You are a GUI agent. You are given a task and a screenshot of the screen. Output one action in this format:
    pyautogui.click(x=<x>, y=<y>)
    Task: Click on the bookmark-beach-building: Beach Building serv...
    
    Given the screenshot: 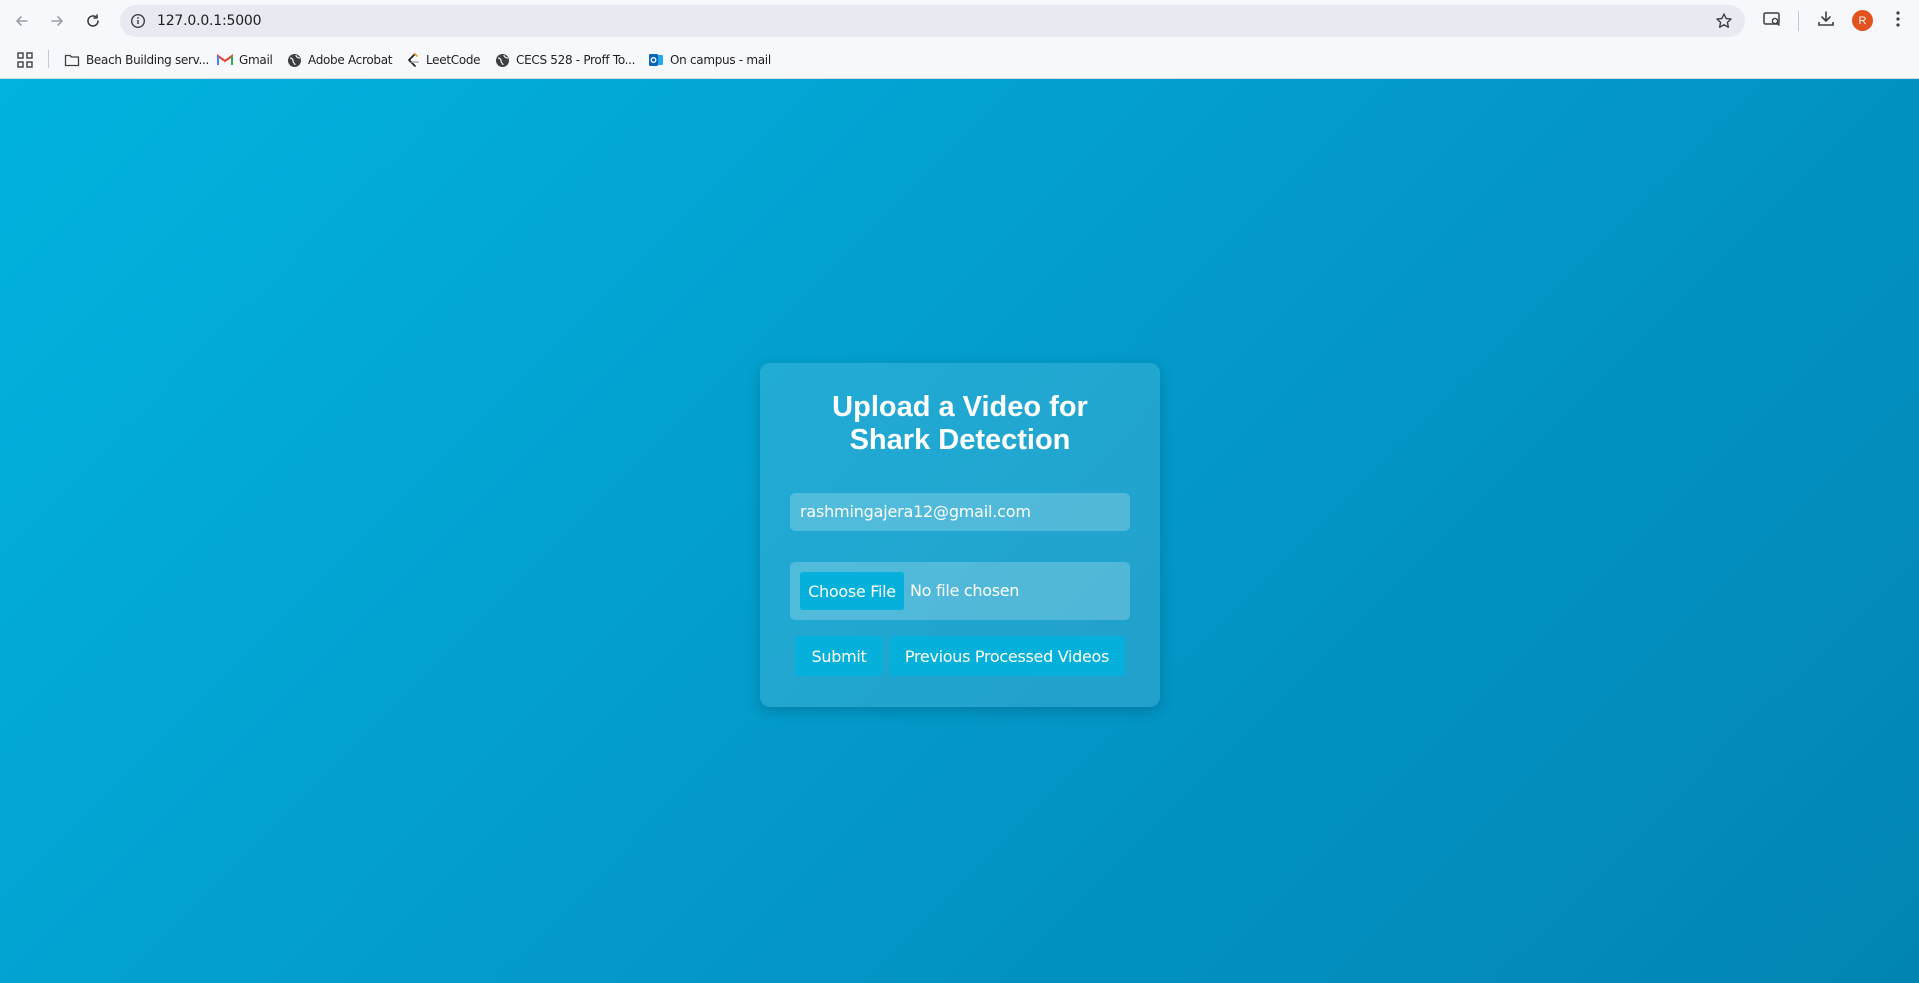 What is the action you would take?
    pyautogui.click(x=136, y=60)
    